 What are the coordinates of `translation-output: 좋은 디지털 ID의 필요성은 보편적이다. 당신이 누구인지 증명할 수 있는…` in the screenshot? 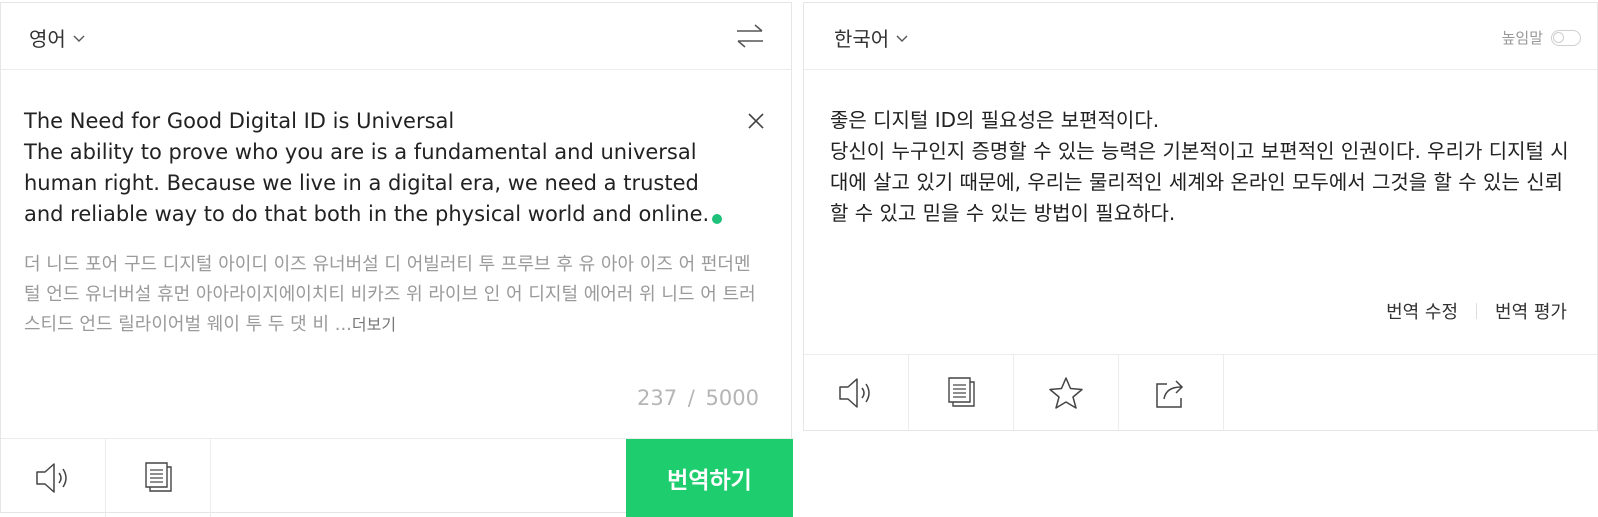 It's located at (1199, 166).